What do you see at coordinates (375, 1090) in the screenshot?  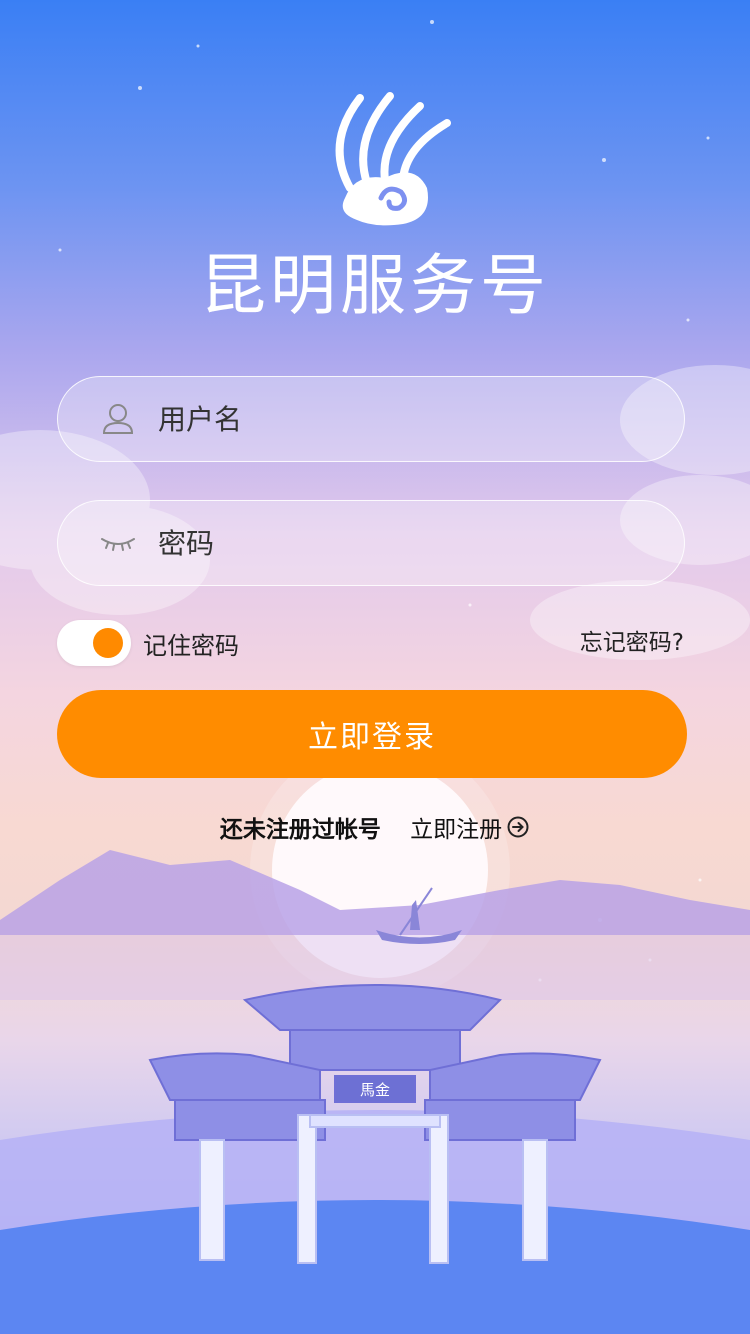 I see `gate-plaque: 馬金` at bounding box center [375, 1090].